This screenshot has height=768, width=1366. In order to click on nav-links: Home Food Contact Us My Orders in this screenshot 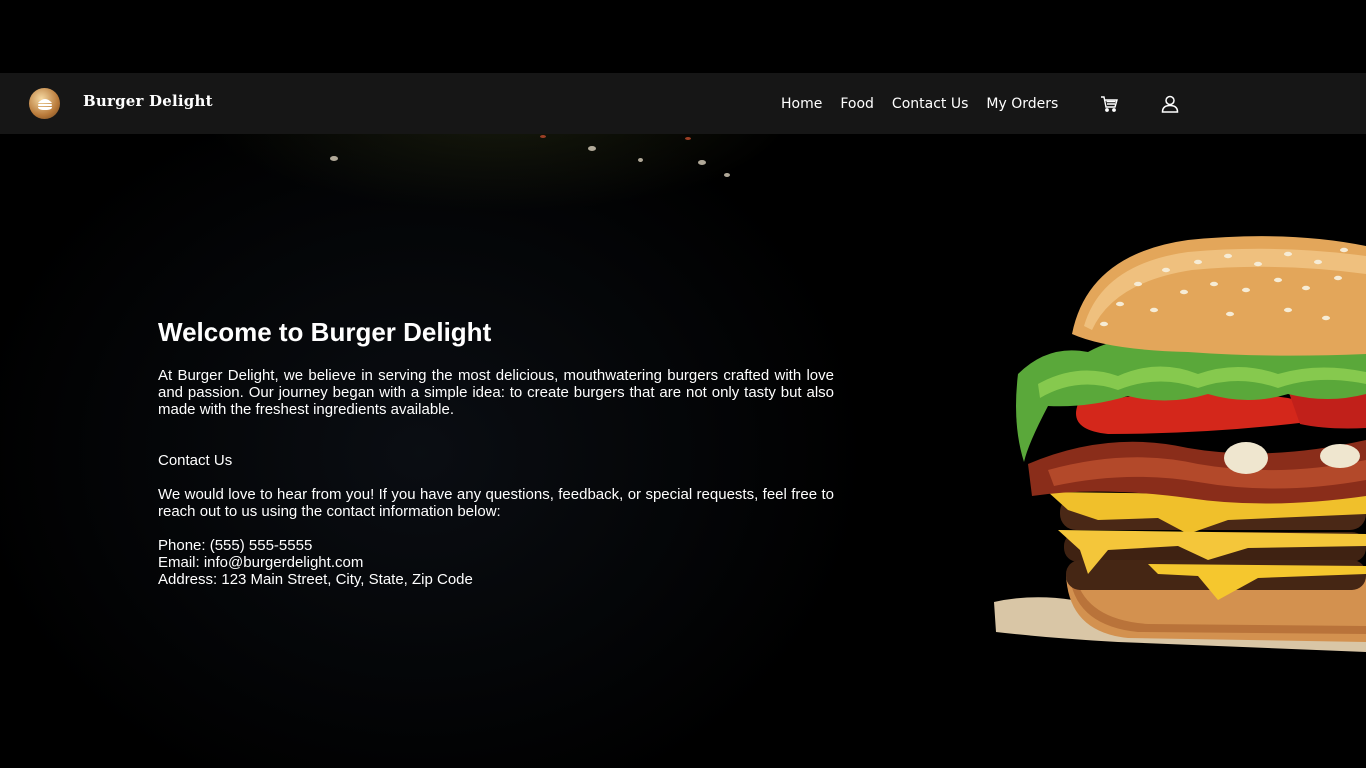, I will do `click(928, 103)`.